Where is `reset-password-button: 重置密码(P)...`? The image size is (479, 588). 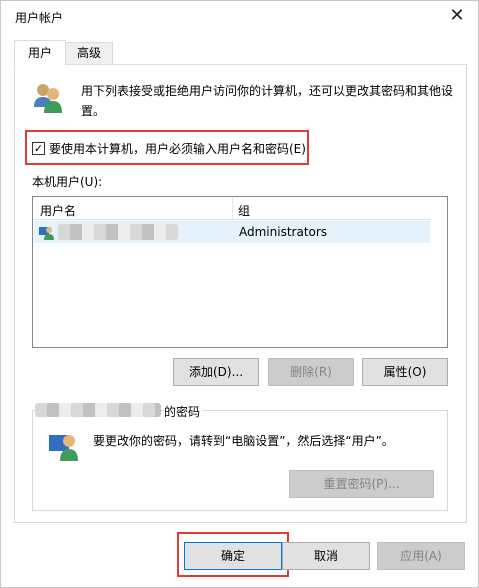
reset-password-button: 重置密码(P)... is located at coordinates (361, 484).